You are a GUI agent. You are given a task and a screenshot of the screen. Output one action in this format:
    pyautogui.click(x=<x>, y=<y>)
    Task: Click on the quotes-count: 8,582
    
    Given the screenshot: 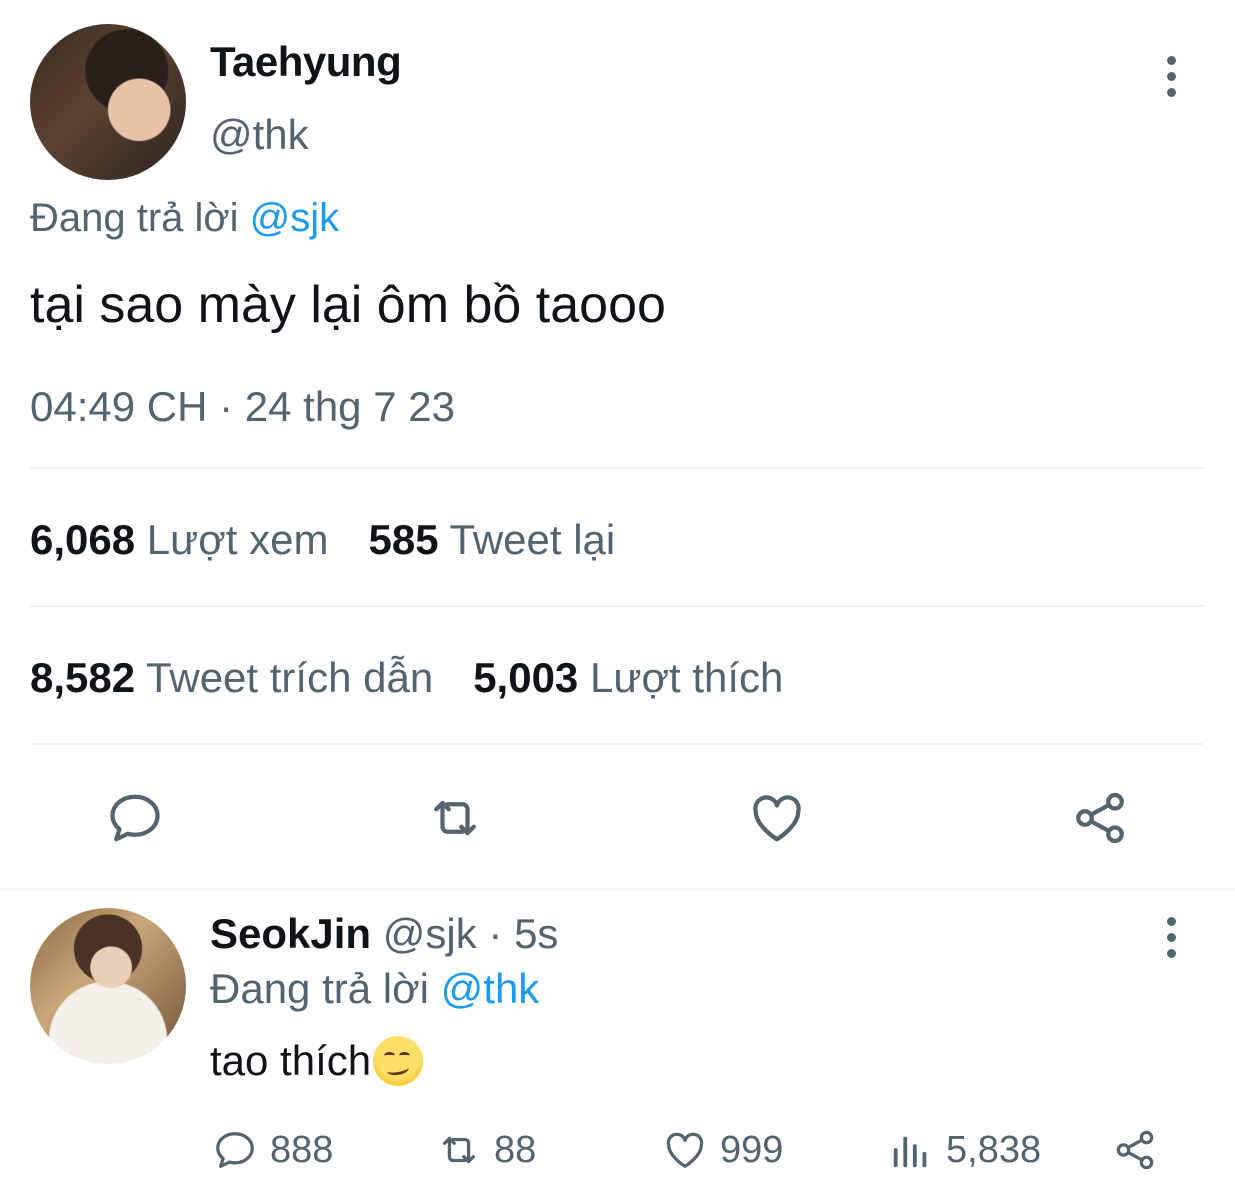 What is the action you would take?
    pyautogui.click(x=83, y=677)
    